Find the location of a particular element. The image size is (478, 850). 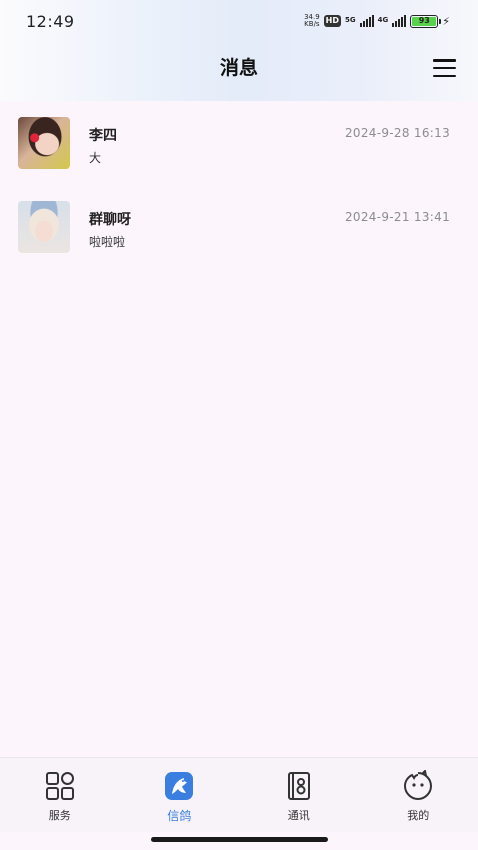

chat-time: 2024-9-28 16:13 is located at coordinates (397, 133).